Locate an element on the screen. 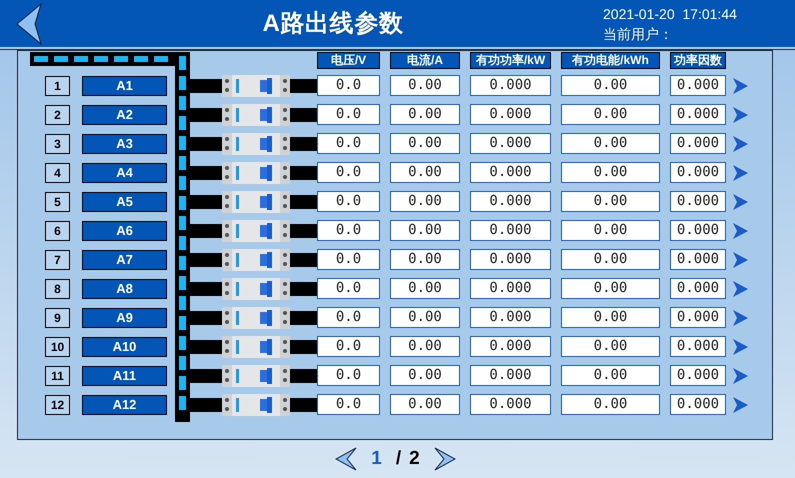 The width and height of the screenshot is (795, 478). circuit-name-button: A11 is located at coordinates (124, 376).